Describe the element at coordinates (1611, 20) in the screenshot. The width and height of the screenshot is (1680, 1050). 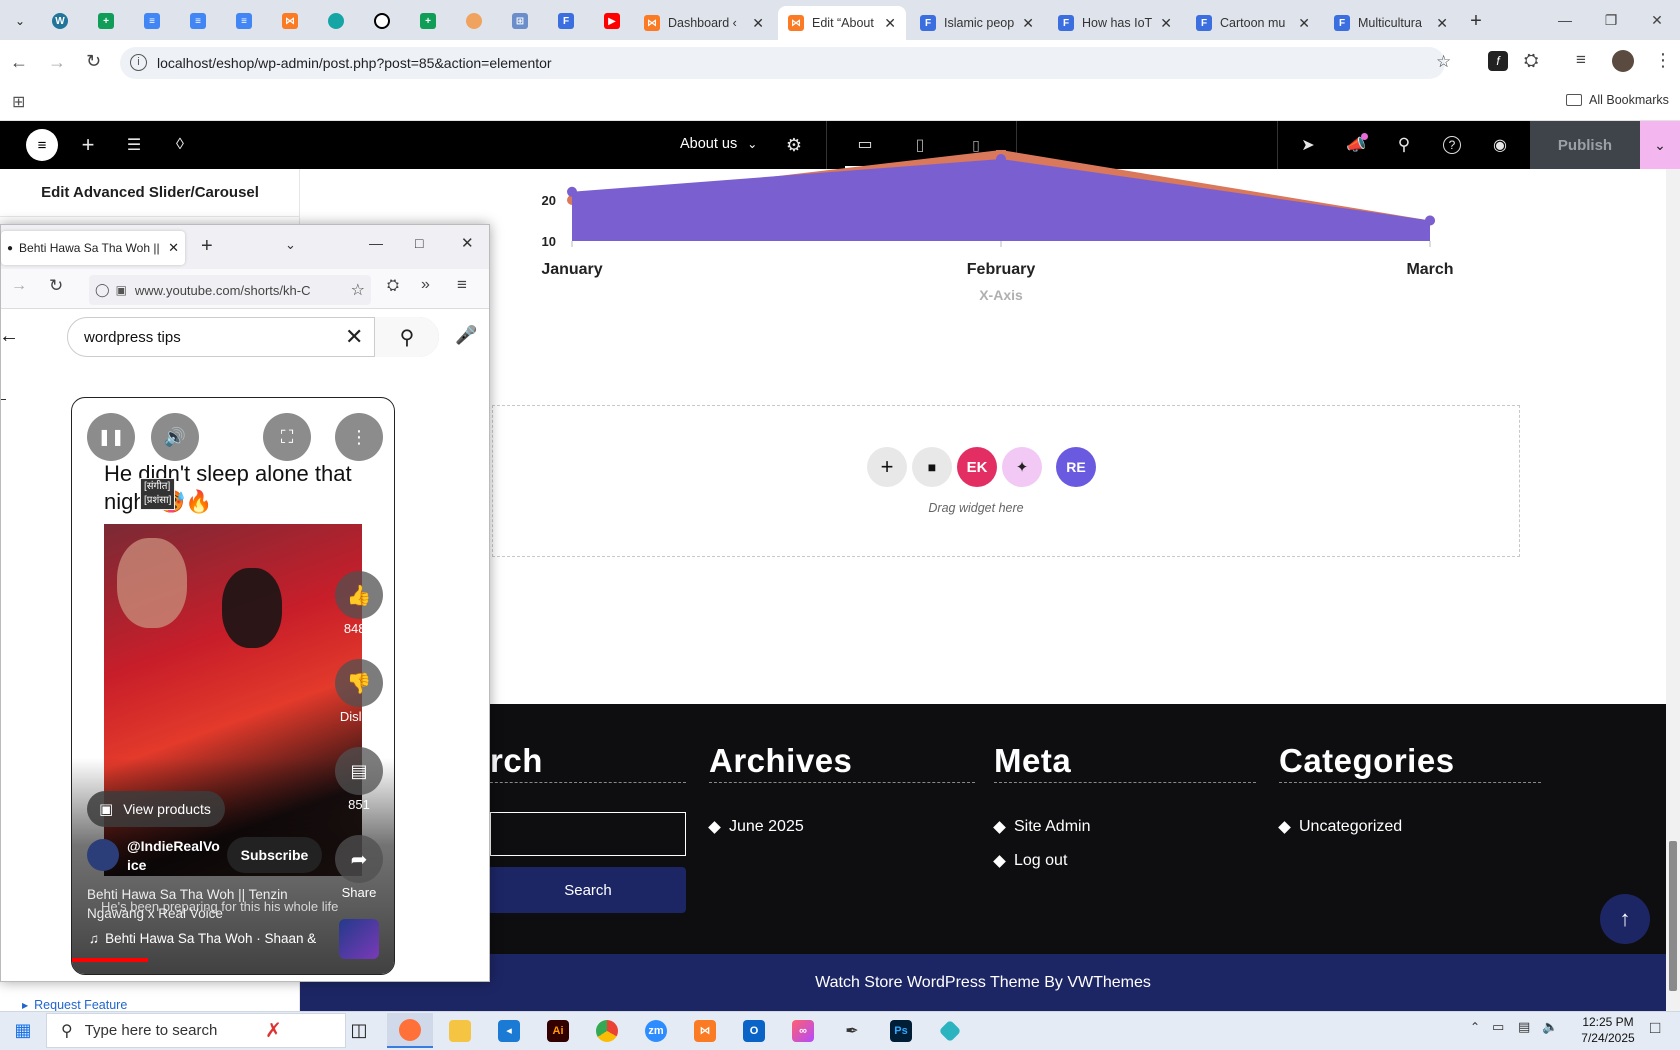
I see `restore-button: ❐` at that location.